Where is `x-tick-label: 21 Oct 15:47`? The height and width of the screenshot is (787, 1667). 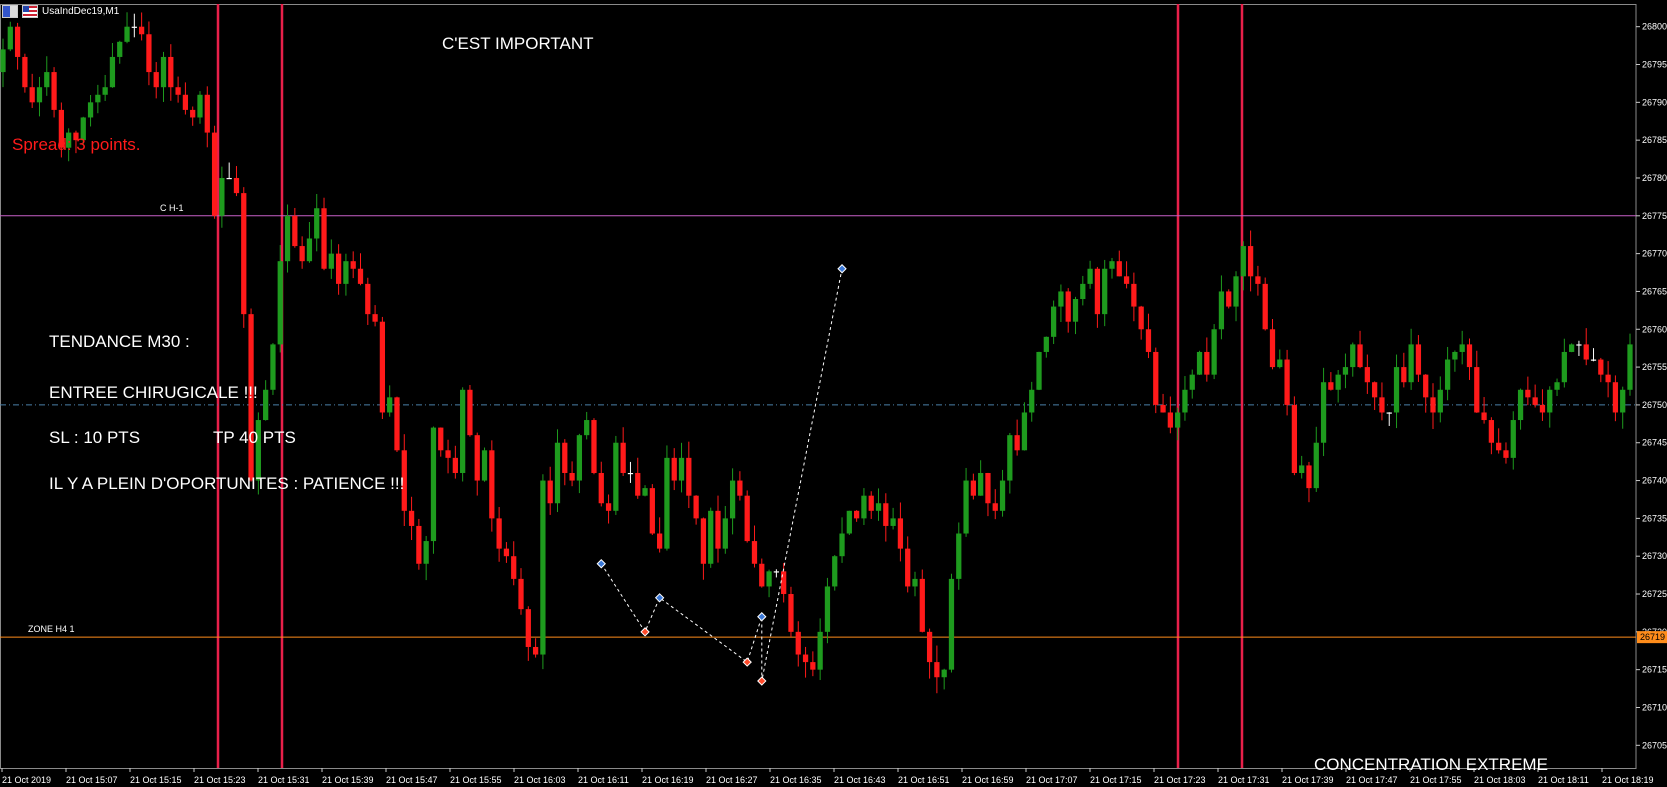
x-tick-label: 21 Oct 15:47 is located at coordinates (412, 780).